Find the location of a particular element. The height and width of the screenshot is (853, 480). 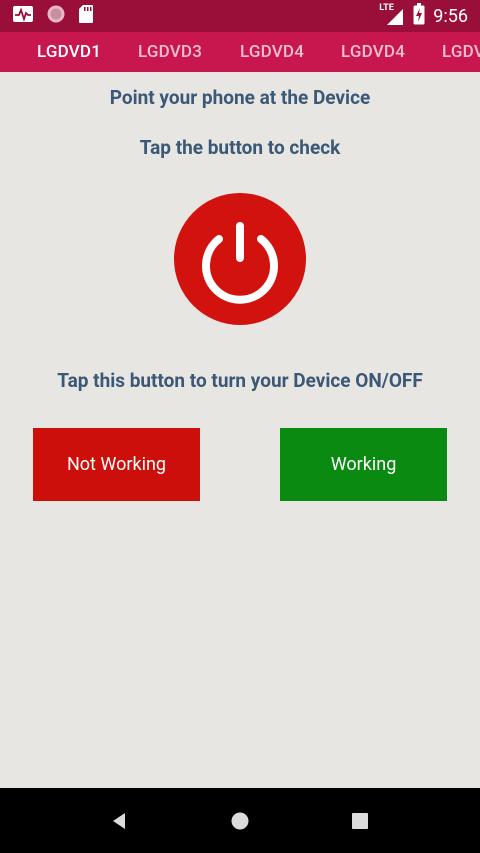

power-button is located at coordinates (240, 259).